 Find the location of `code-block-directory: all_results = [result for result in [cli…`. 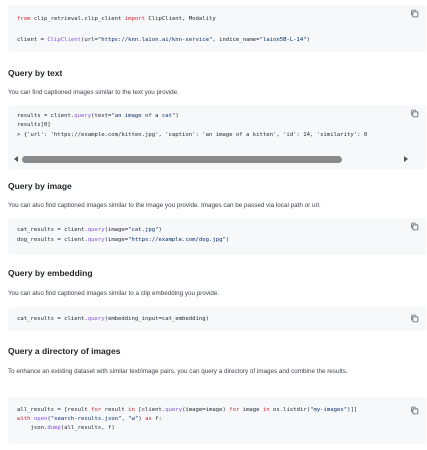

code-block-directory: all_results = [result for result in [cli… is located at coordinates (217, 420).